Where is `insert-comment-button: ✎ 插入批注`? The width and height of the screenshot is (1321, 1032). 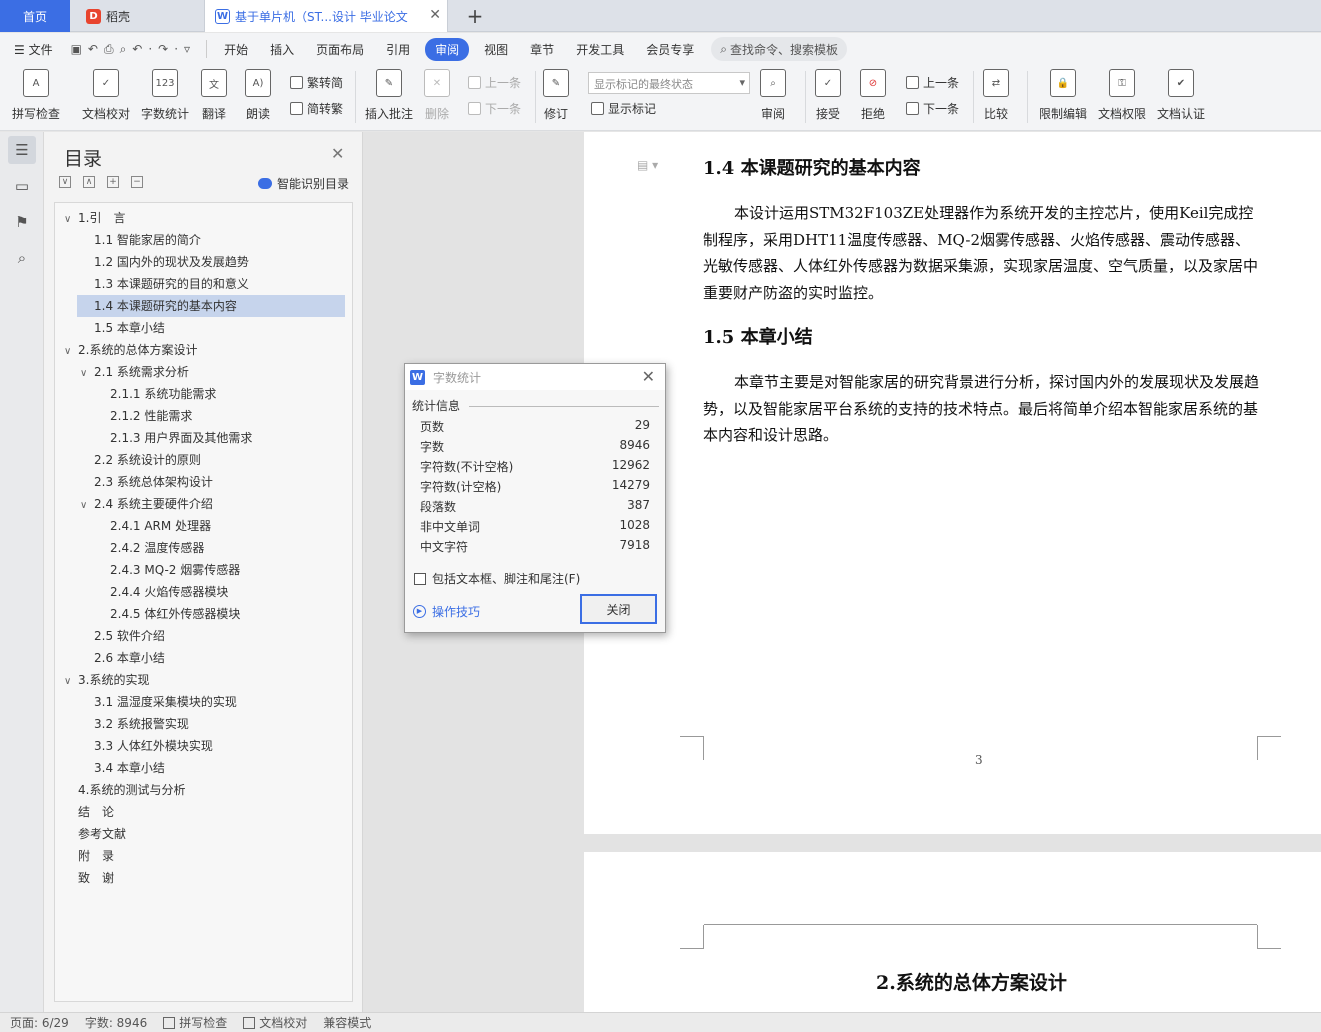
insert-comment-button: ✎ 插入批注 is located at coordinates (389, 95).